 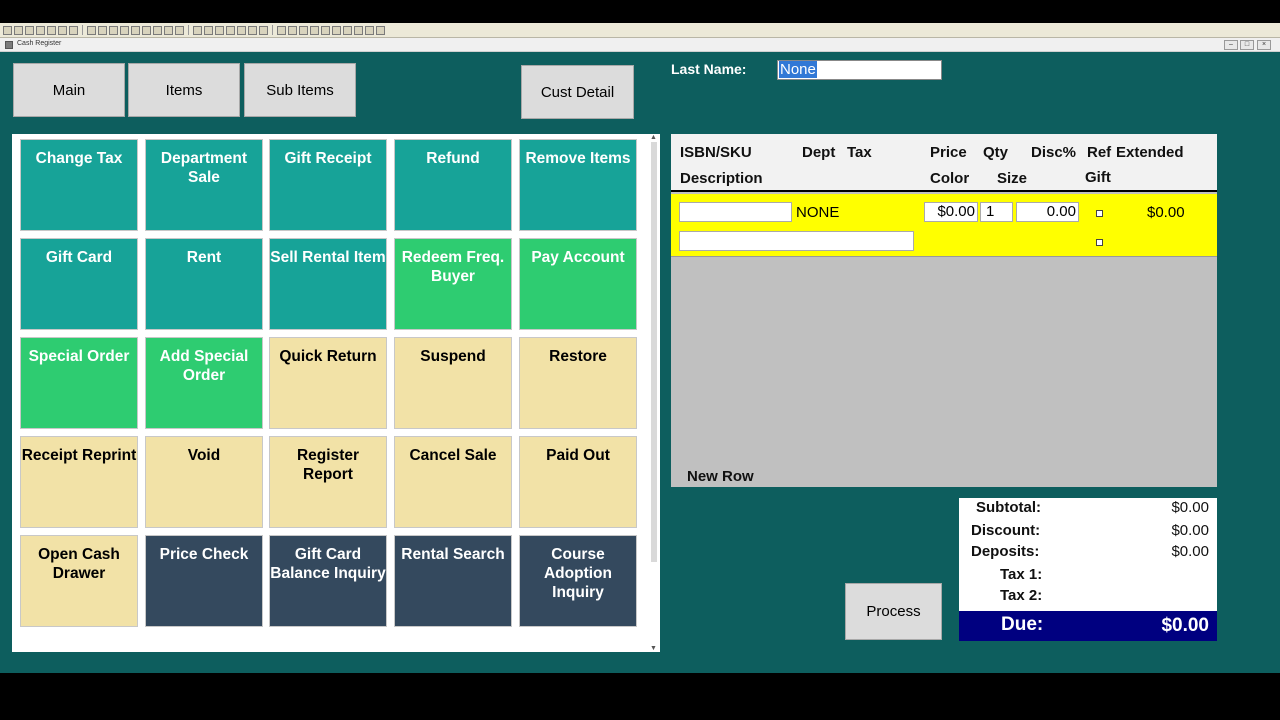 What do you see at coordinates (640, 45) in the screenshot?
I see `window-titlebar: Cash Register – □ ×` at bounding box center [640, 45].